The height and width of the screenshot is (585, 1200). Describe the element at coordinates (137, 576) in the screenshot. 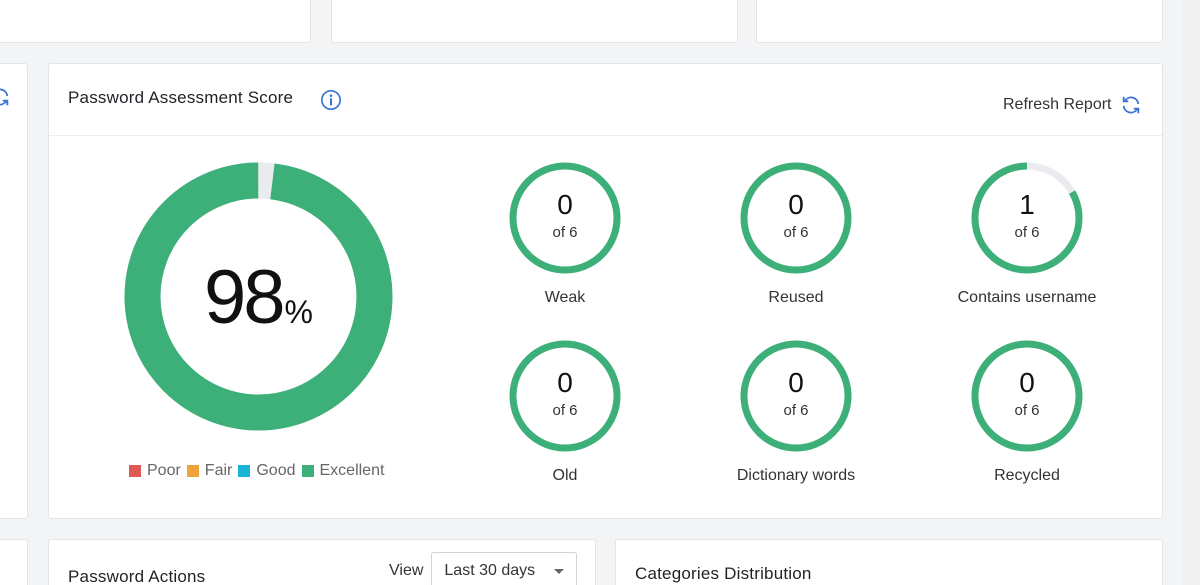

I see `password-actions-title: Password Actions` at that location.